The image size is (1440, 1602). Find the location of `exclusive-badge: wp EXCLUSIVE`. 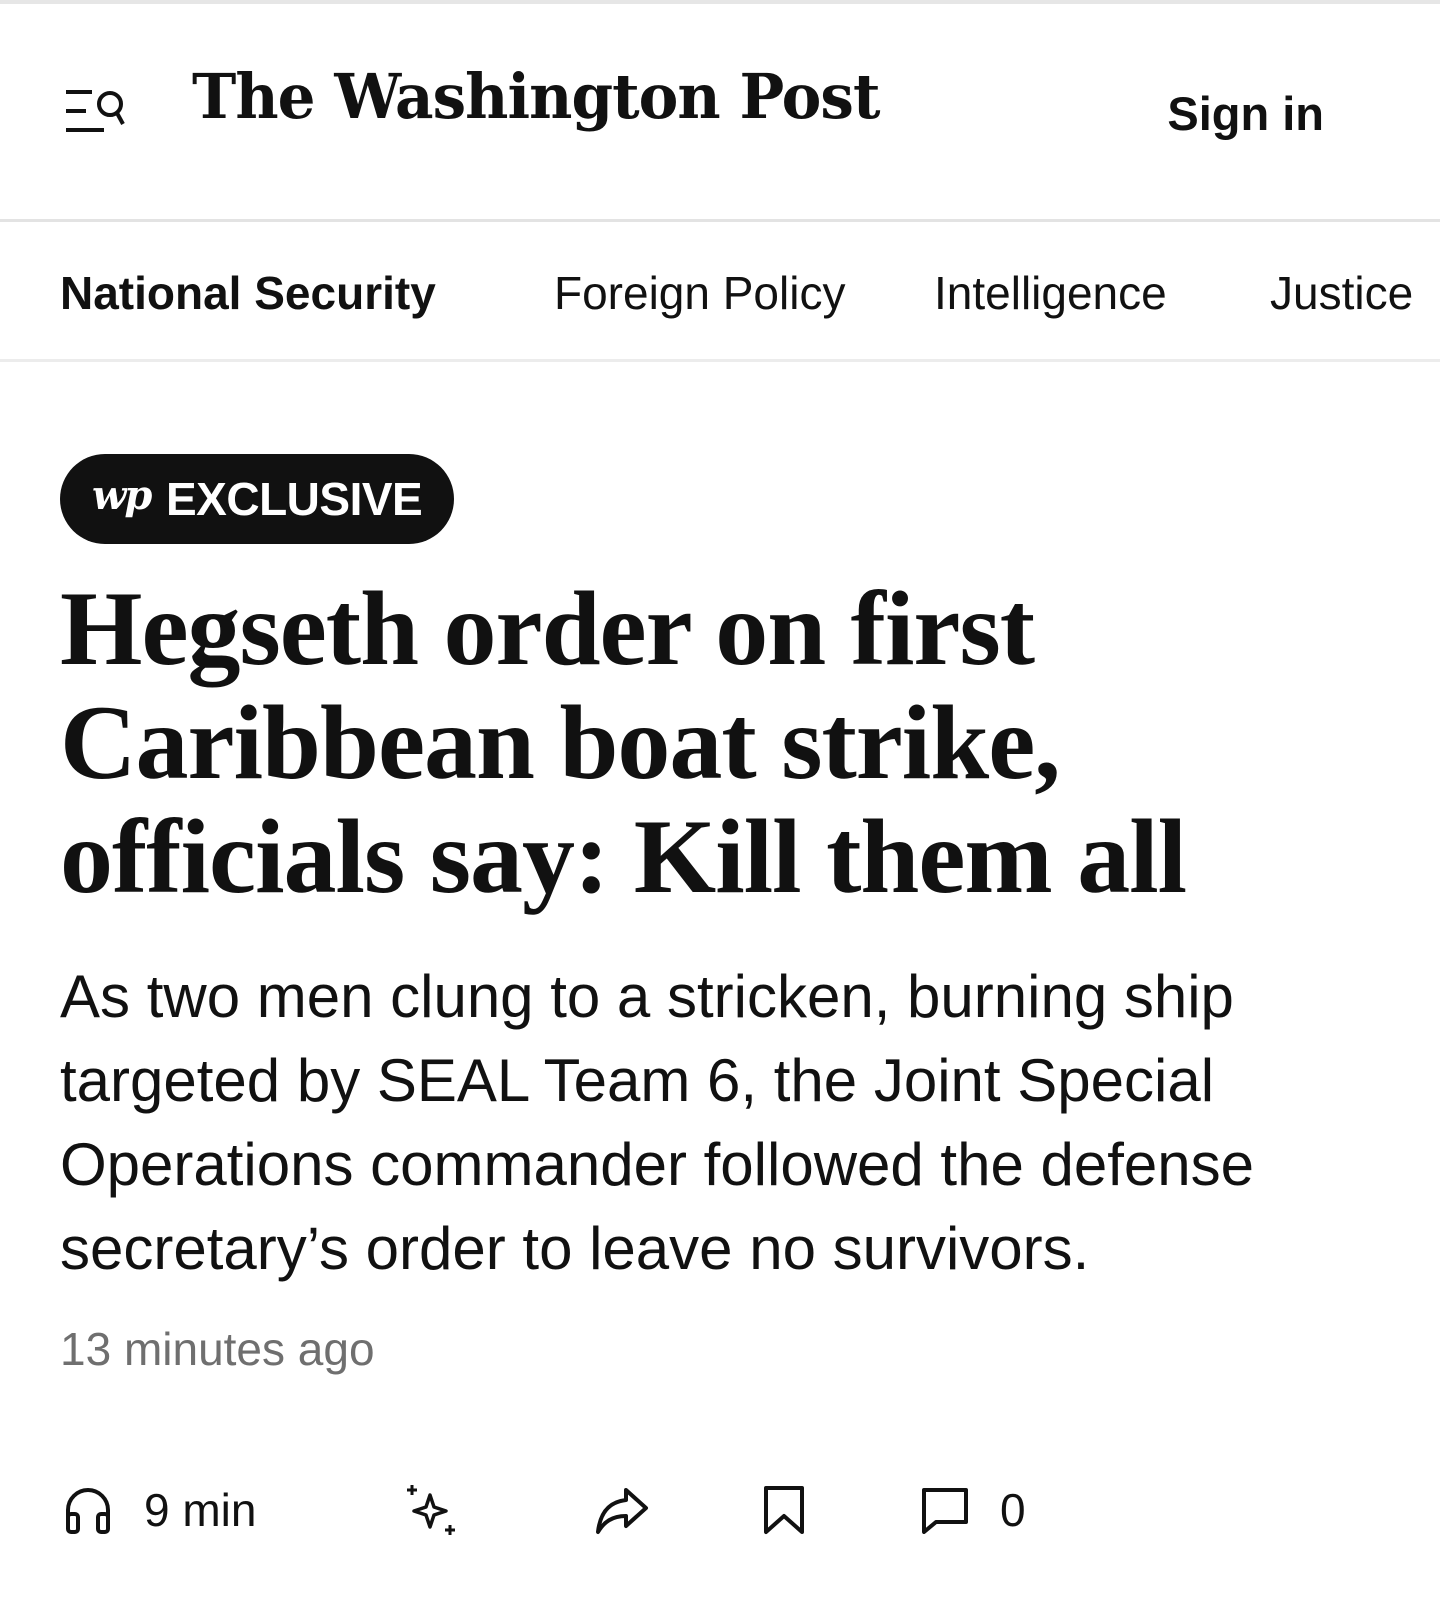

exclusive-badge: wp EXCLUSIVE is located at coordinates (257, 499).